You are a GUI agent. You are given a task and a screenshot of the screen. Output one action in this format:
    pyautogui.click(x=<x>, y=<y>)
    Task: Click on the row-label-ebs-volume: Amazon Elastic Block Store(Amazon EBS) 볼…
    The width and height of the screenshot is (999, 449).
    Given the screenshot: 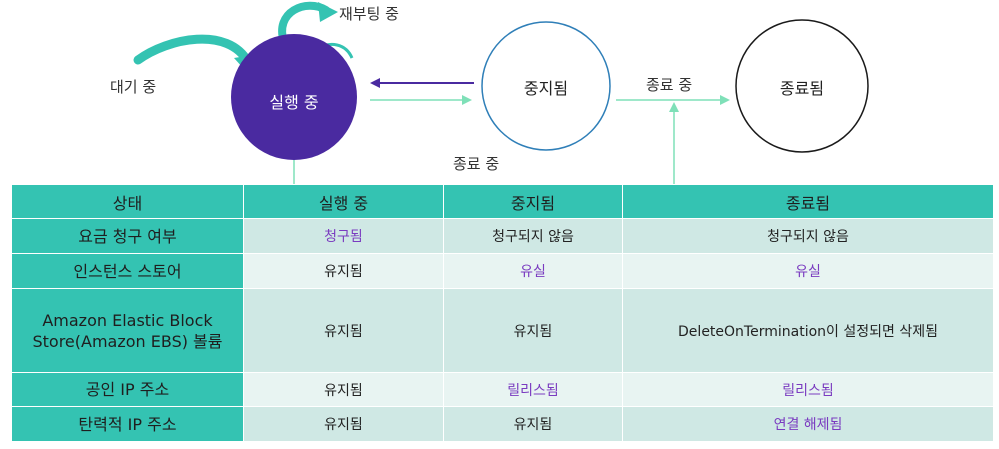 What is the action you would take?
    pyautogui.click(x=127, y=330)
    